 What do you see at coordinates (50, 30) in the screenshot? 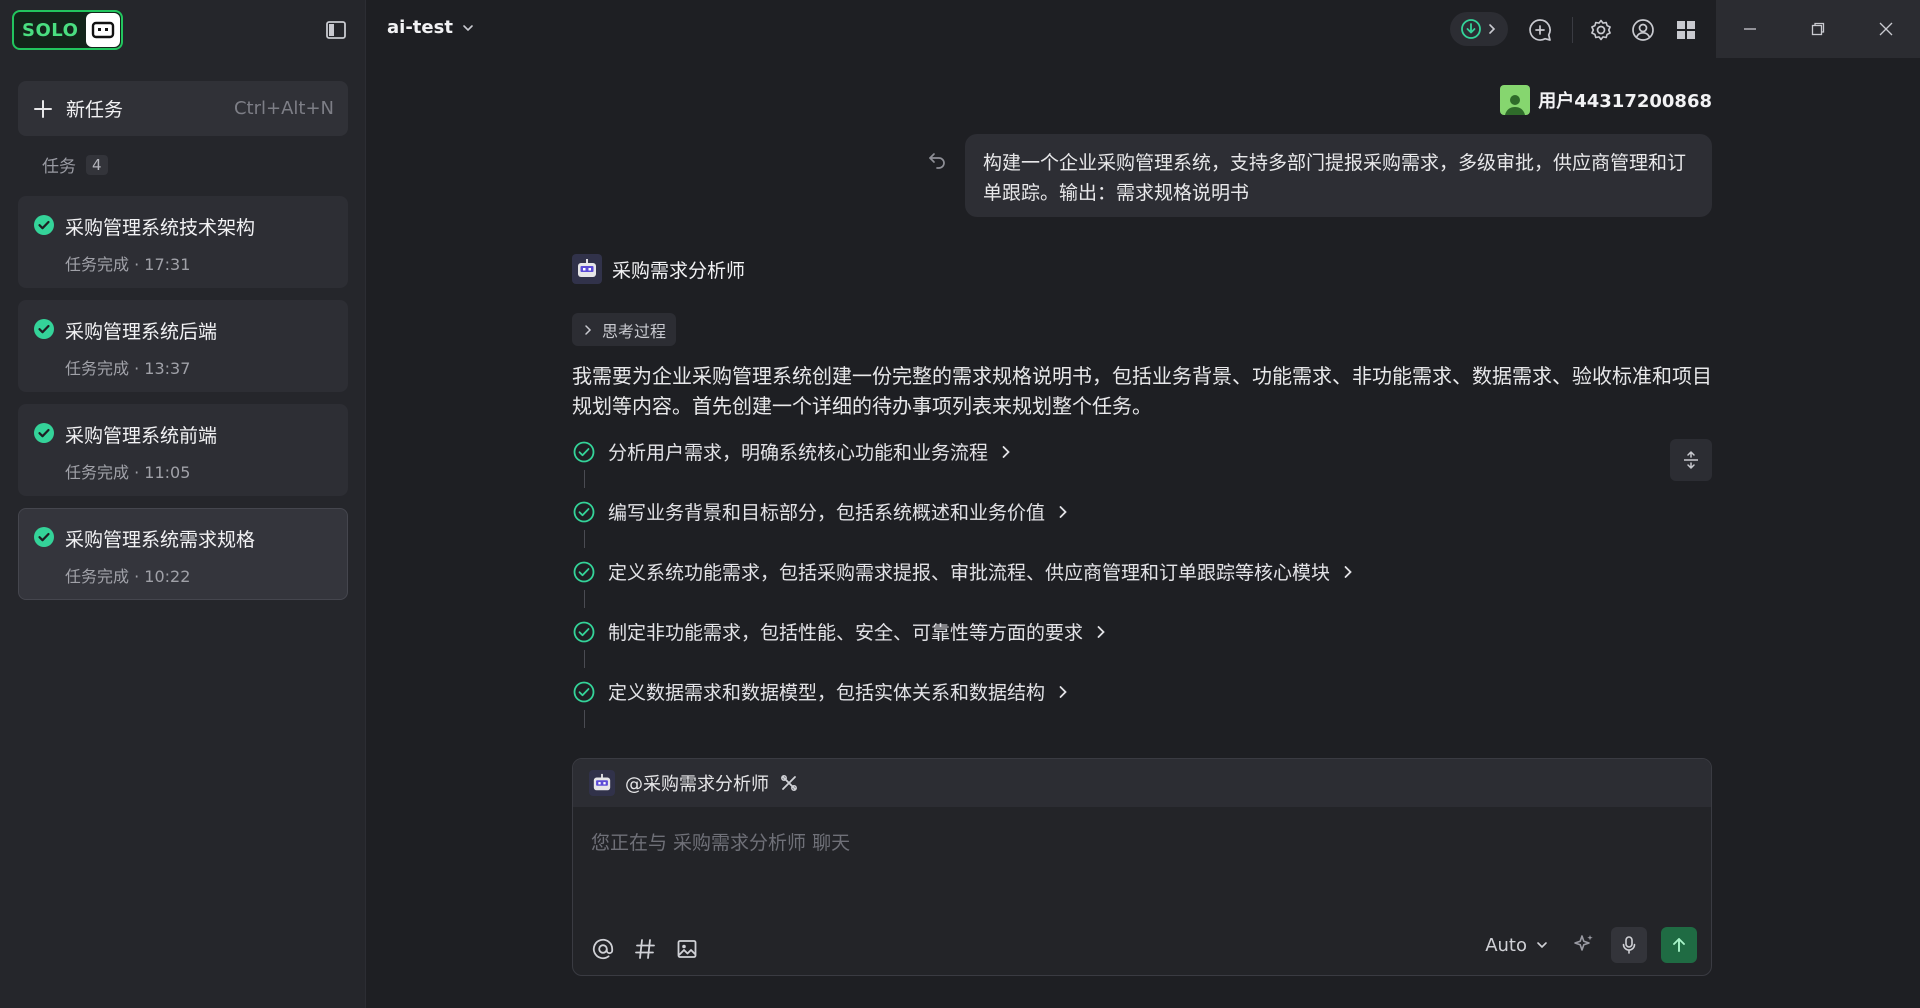
I see `logo-text: SOLO` at bounding box center [50, 30].